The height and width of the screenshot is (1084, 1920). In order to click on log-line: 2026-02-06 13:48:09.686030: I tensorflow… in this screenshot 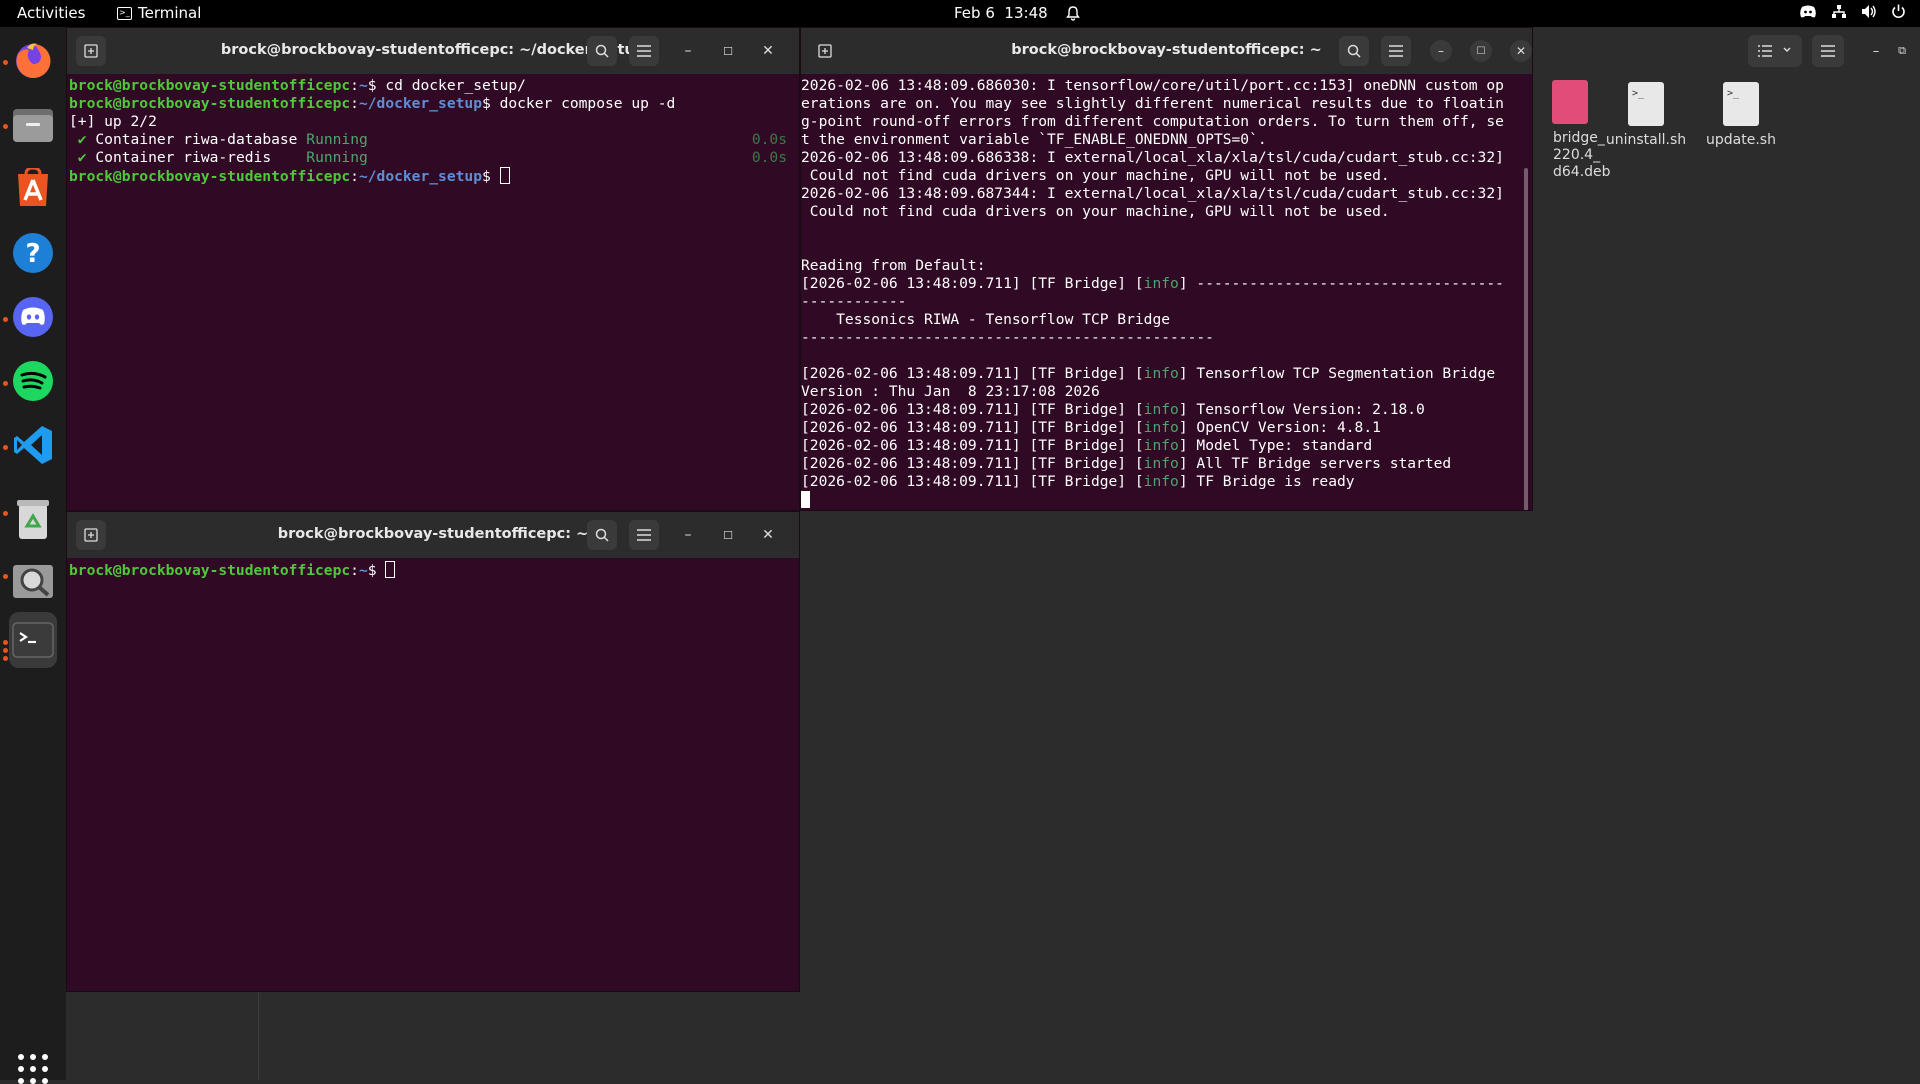, I will do `click(1152, 85)`.